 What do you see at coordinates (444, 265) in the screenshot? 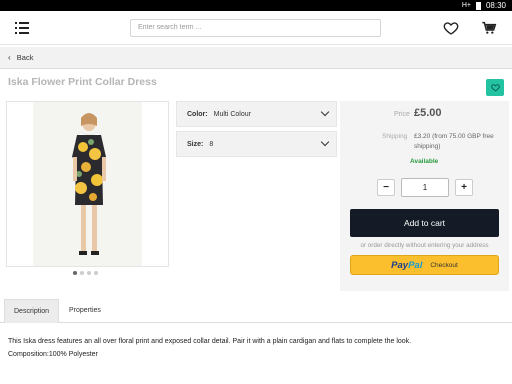
I see `paypal-checkout-label: Checkout` at bounding box center [444, 265].